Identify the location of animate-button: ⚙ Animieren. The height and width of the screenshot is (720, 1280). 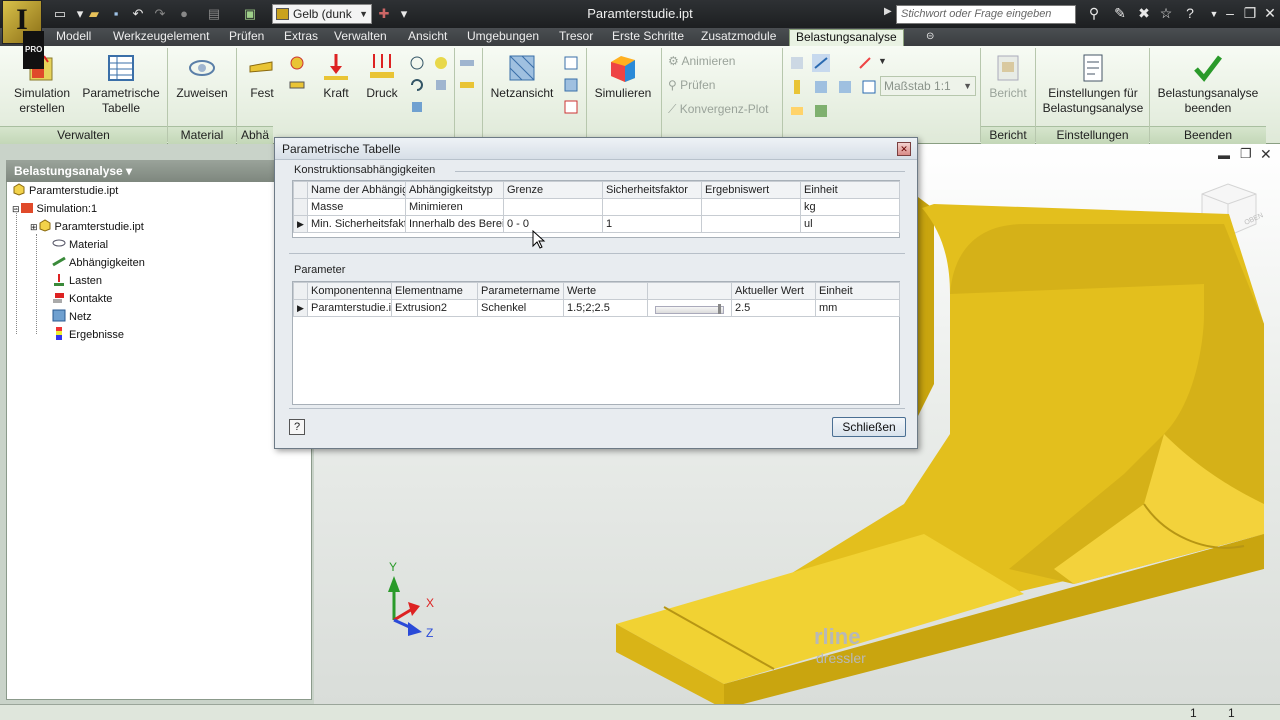
(723, 61).